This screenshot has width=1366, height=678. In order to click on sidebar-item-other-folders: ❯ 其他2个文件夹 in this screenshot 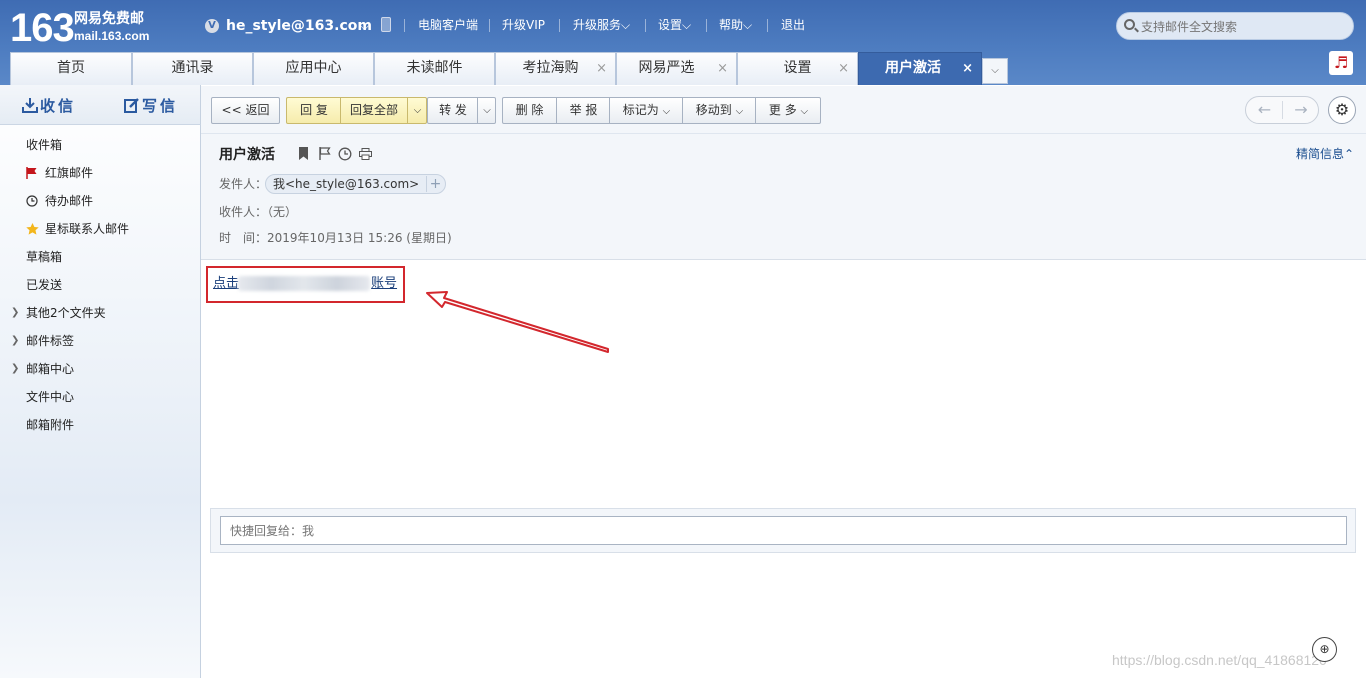, I will do `click(100, 313)`.